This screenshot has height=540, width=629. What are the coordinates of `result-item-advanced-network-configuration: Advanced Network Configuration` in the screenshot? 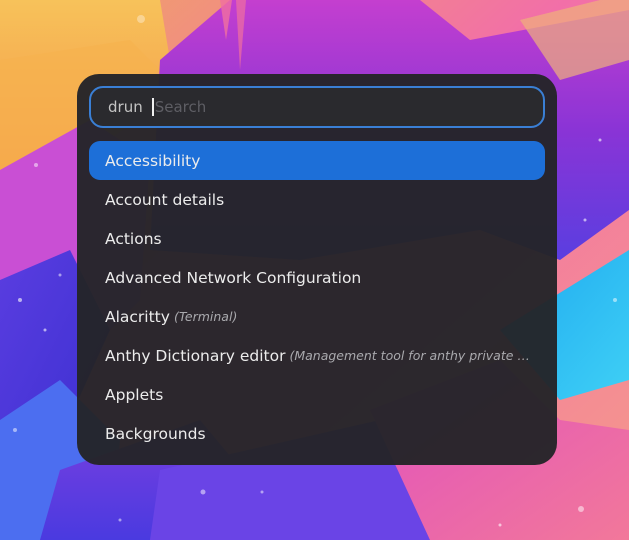 It's located at (317, 277).